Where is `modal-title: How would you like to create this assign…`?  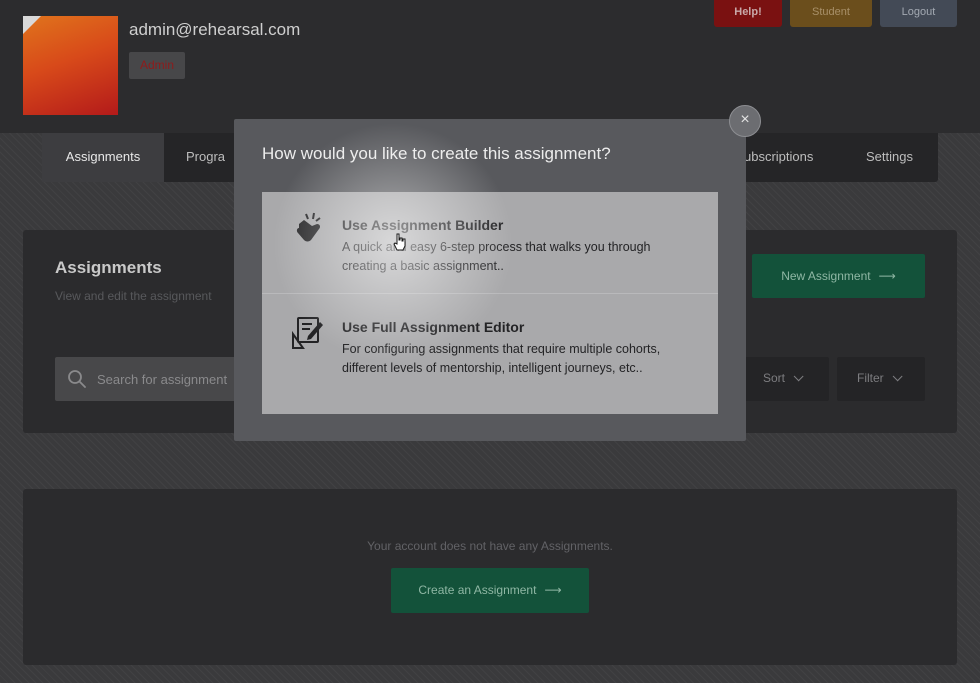 modal-title: How would you like to create this assign… is located at coordinates (436, 153).